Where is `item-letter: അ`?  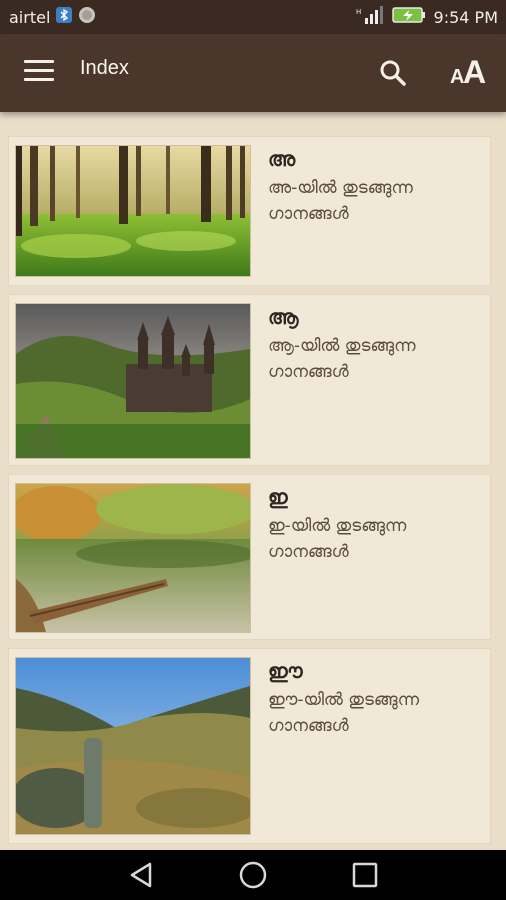
item-letter: അ is located at coordinates (282, 159).